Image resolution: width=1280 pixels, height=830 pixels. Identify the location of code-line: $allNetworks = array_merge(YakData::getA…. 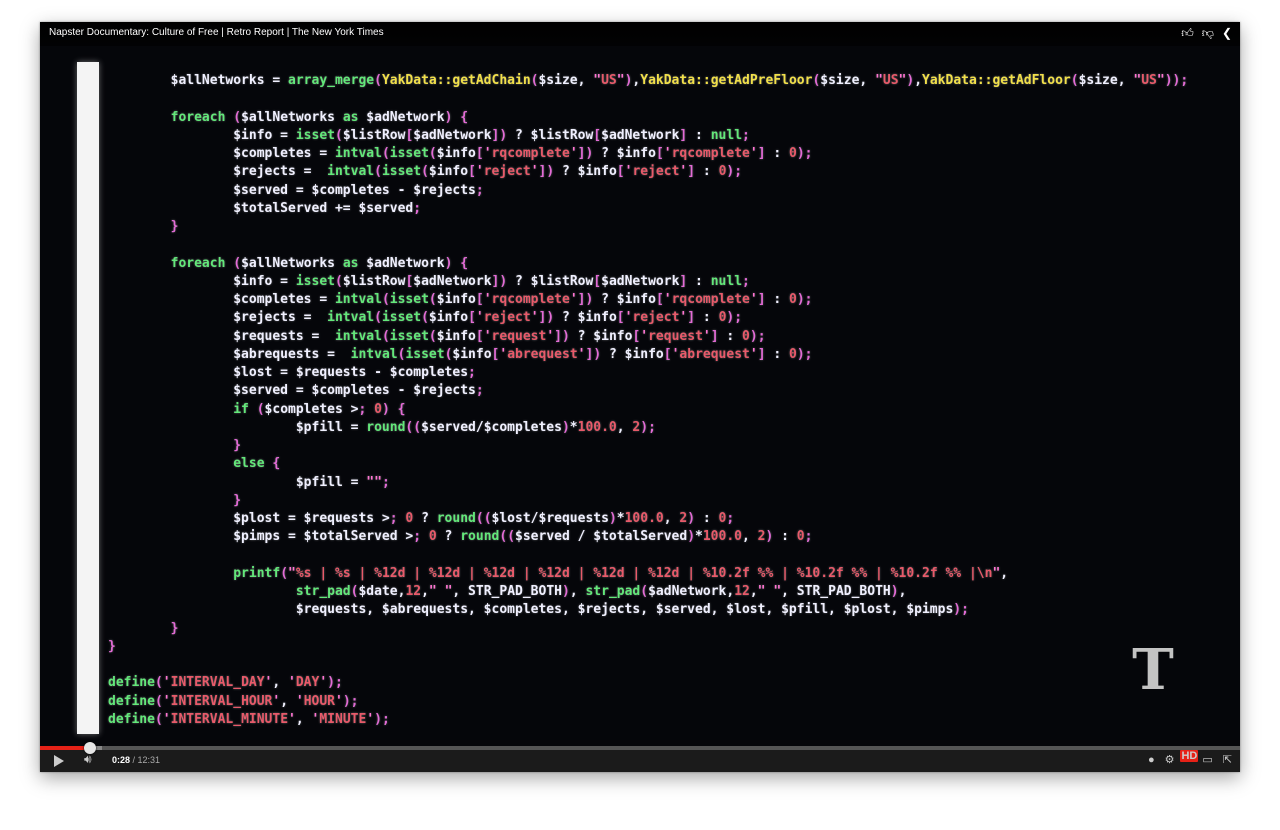
(648, 80).